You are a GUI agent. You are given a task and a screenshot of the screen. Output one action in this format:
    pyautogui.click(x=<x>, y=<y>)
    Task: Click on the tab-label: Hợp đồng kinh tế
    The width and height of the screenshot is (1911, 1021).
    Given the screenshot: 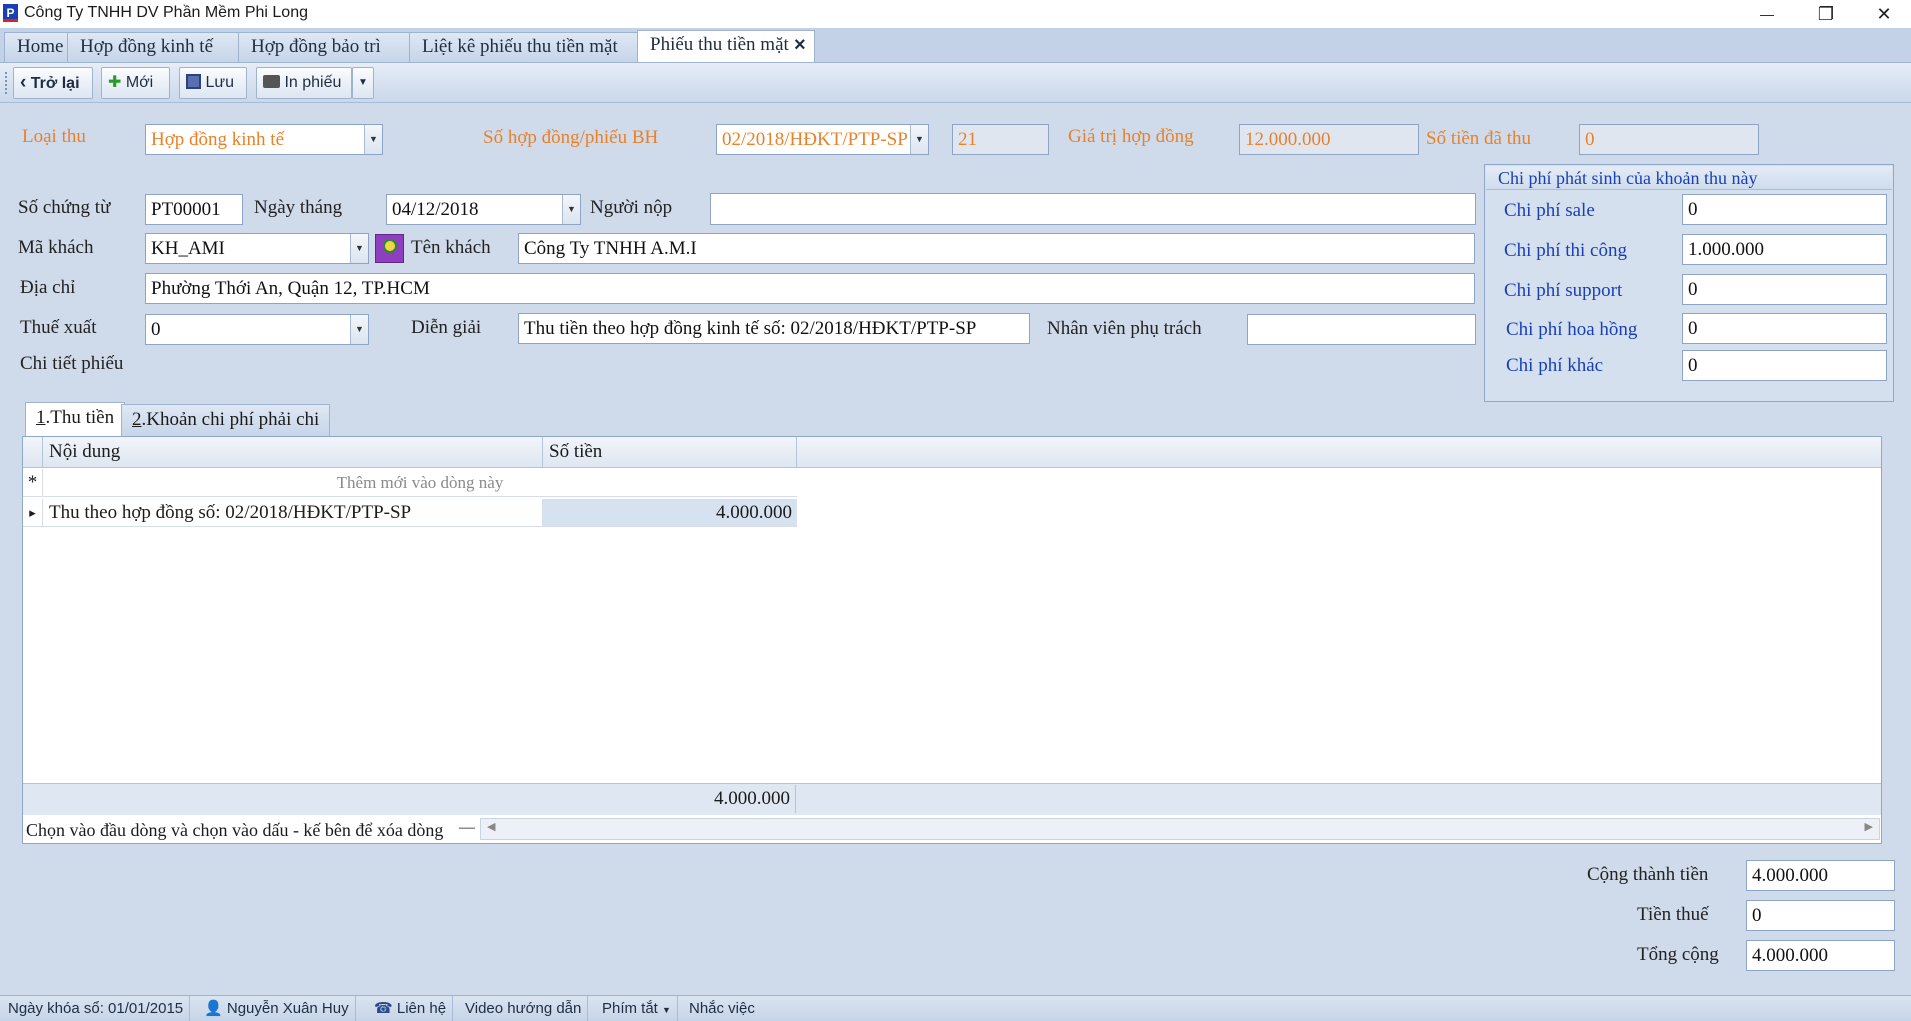 What is the action you would take?
    pyautogui.click(x=147, y=46)
    